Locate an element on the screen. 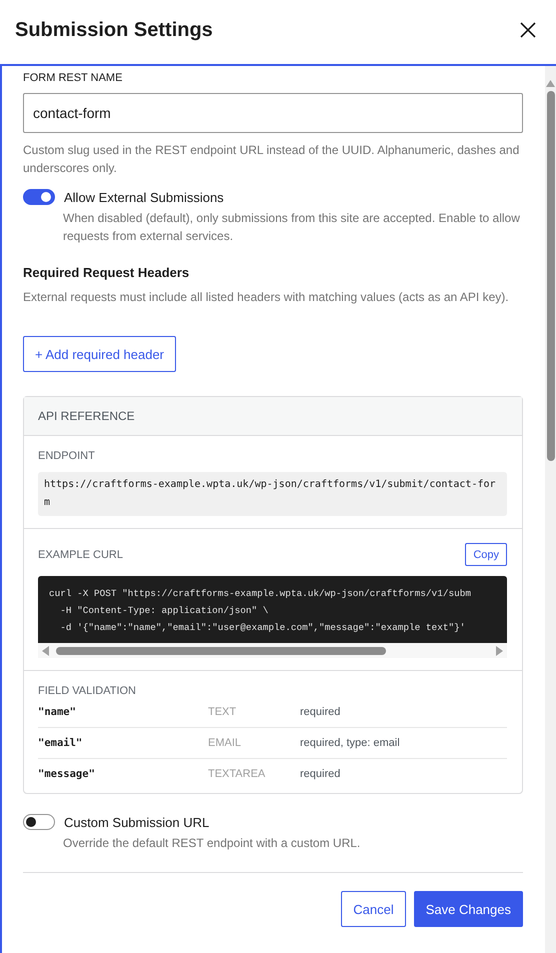 The width and height of the screenshot is (556, 953). help-text: Custom slug used in the REST endpoint URL instead of the UUID. Alphanumeric, dashes and underscores only. is located at coordinates (271, 159).